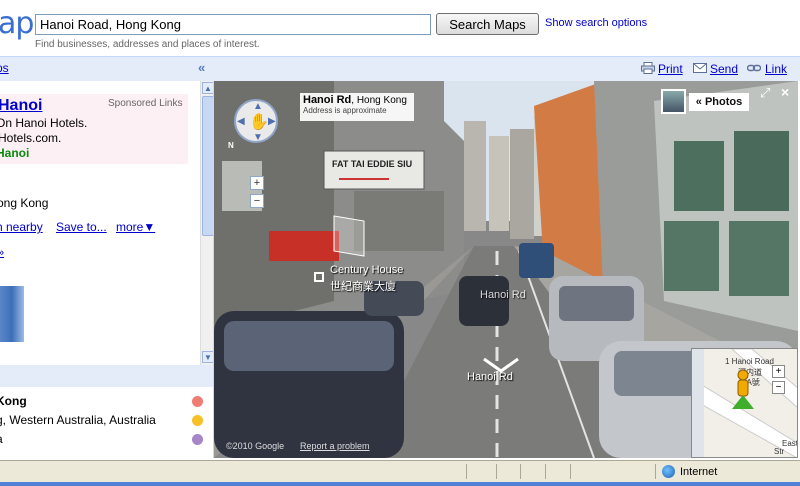 Image resolution: width=800 pixels, height=486 pixels. What do you see at coordinates (4, 68) in the screenshot?
I see `strip-left-link: ps` at bounding box center [4, 68].